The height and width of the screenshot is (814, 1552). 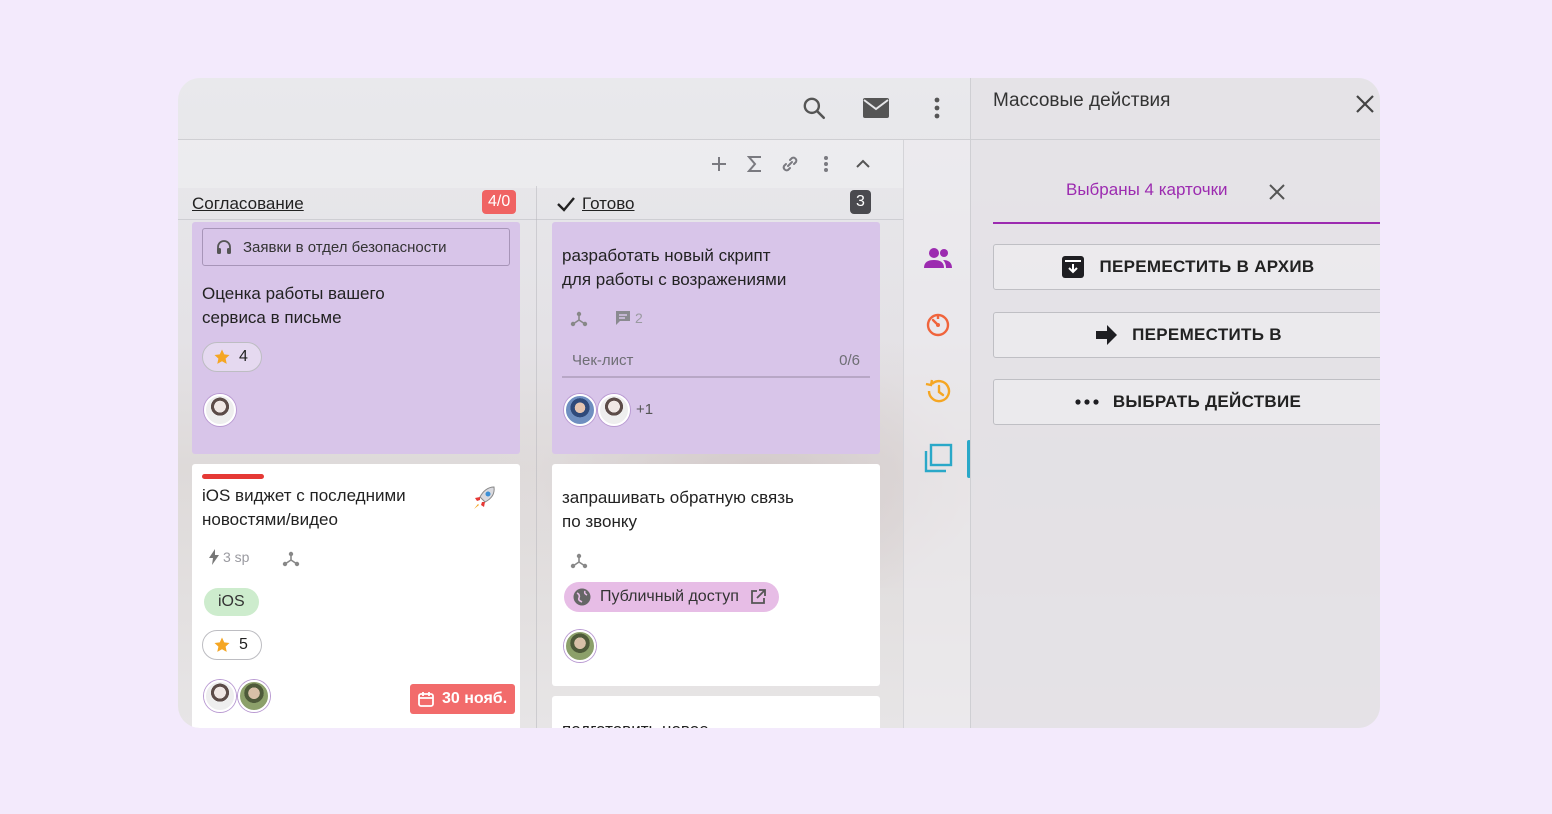 What do you see at coordinates (540, 219) in the screenshot?
I see `header-divider` at bounding box center [540, 219].